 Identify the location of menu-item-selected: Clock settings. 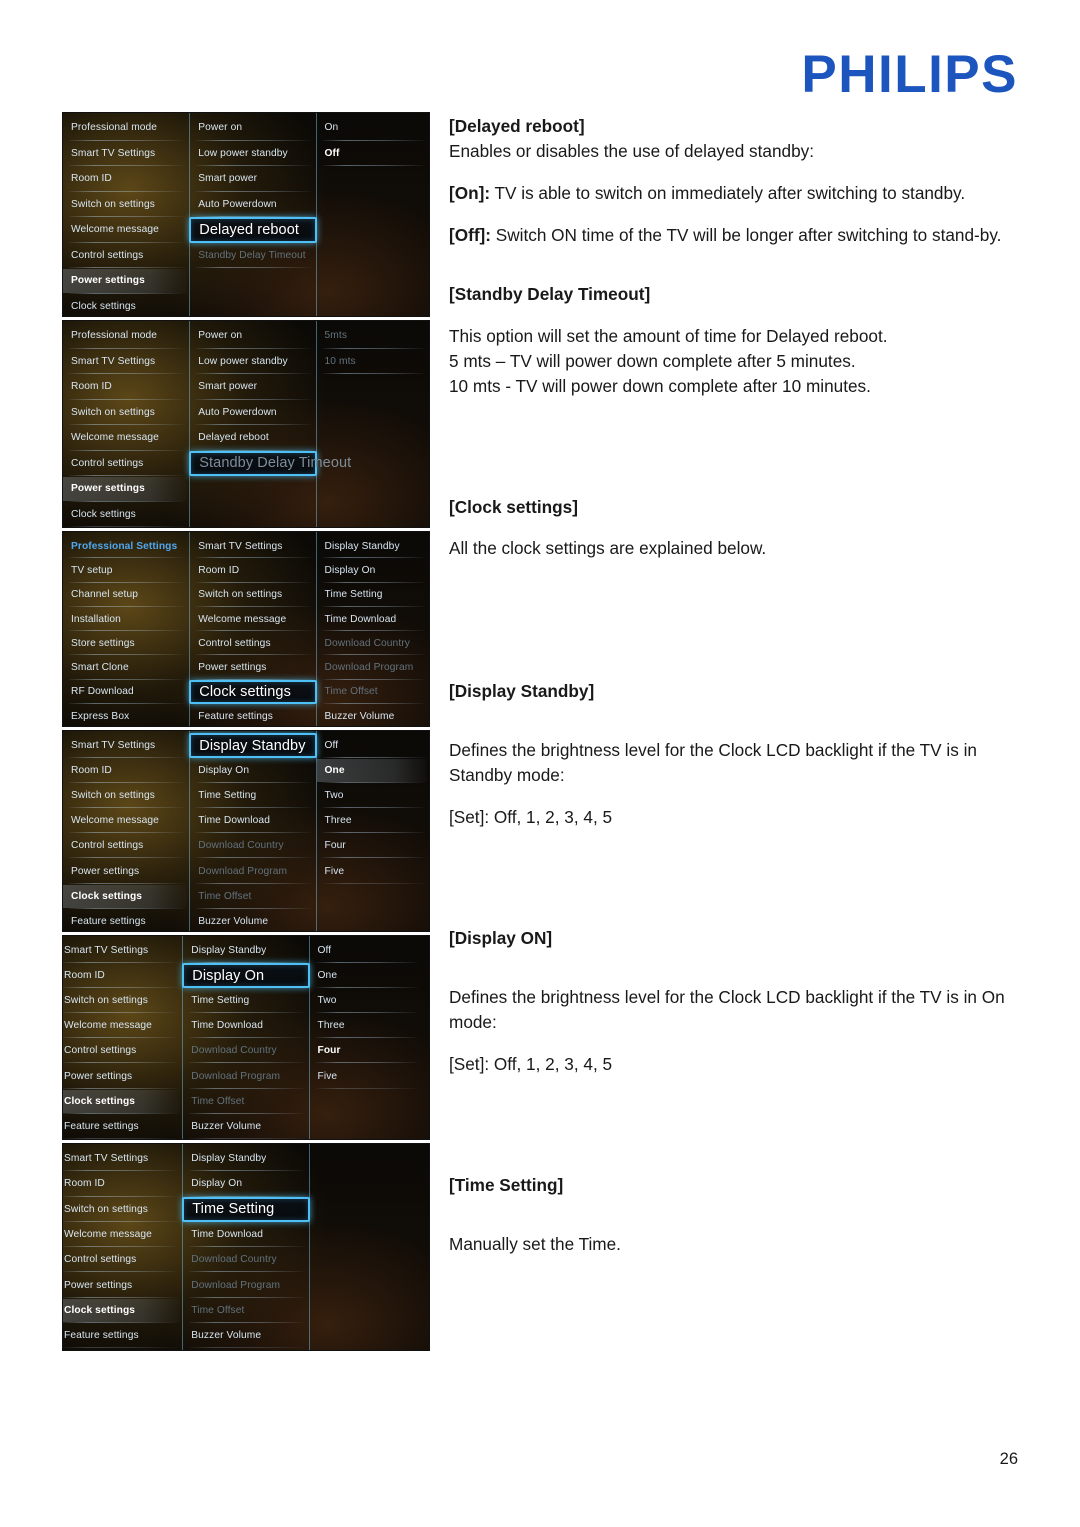
(253, 692).